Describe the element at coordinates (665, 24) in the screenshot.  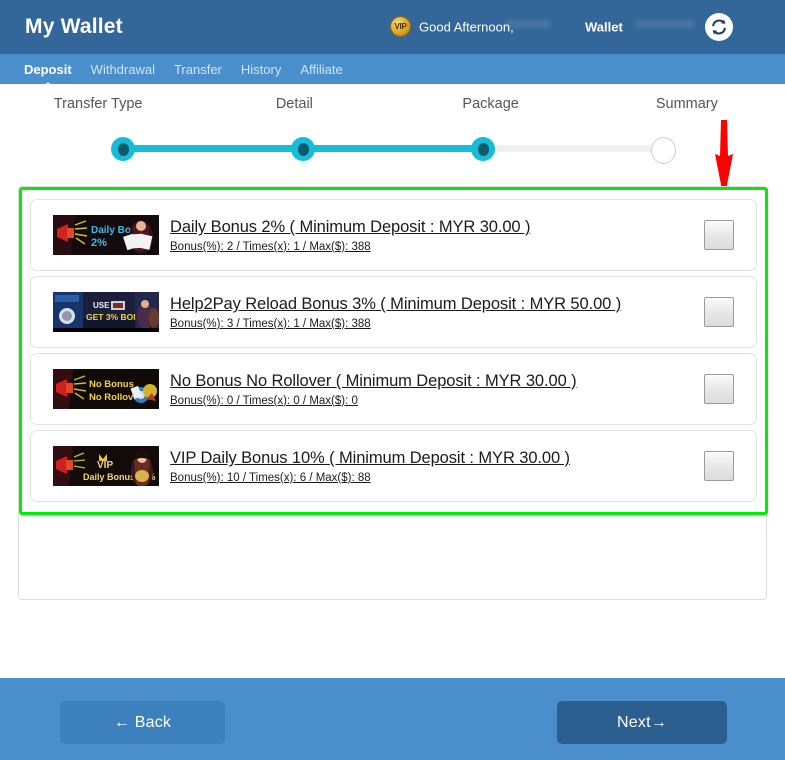
I see `redacted-balance` at that location.